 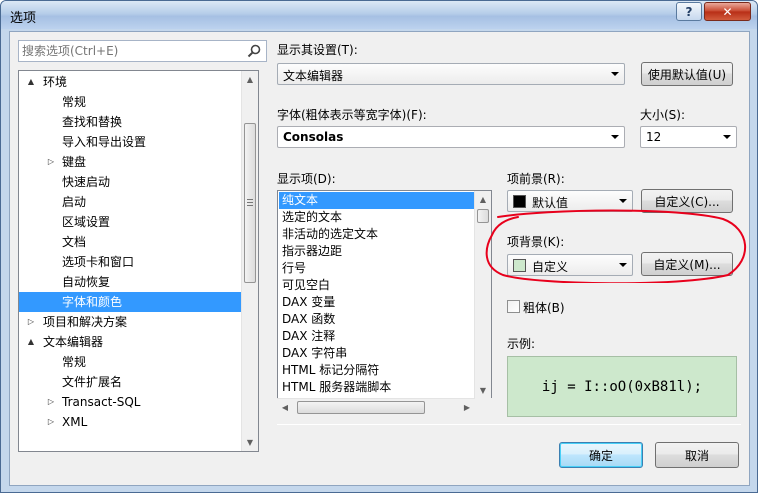 What do you see at coordinates (544, 308) in the screenshot?
I see `bold-label: 粗体(B)` at bounding box center [544, 308].